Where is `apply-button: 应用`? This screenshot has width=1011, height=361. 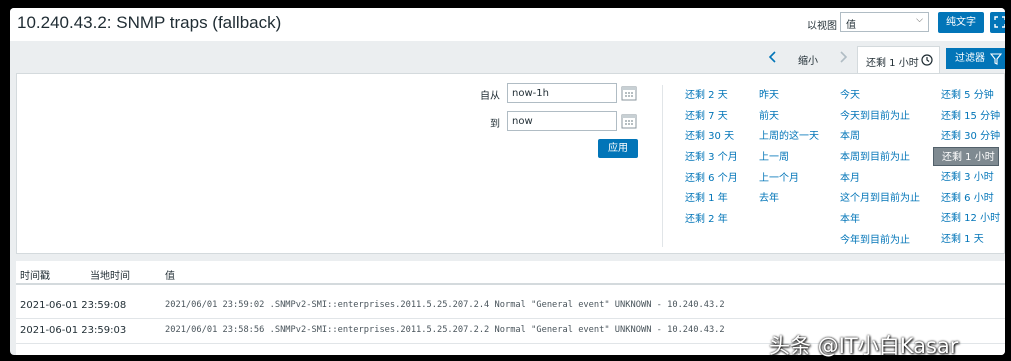
apply-button: 应用 is located at coordinates (618, 148).